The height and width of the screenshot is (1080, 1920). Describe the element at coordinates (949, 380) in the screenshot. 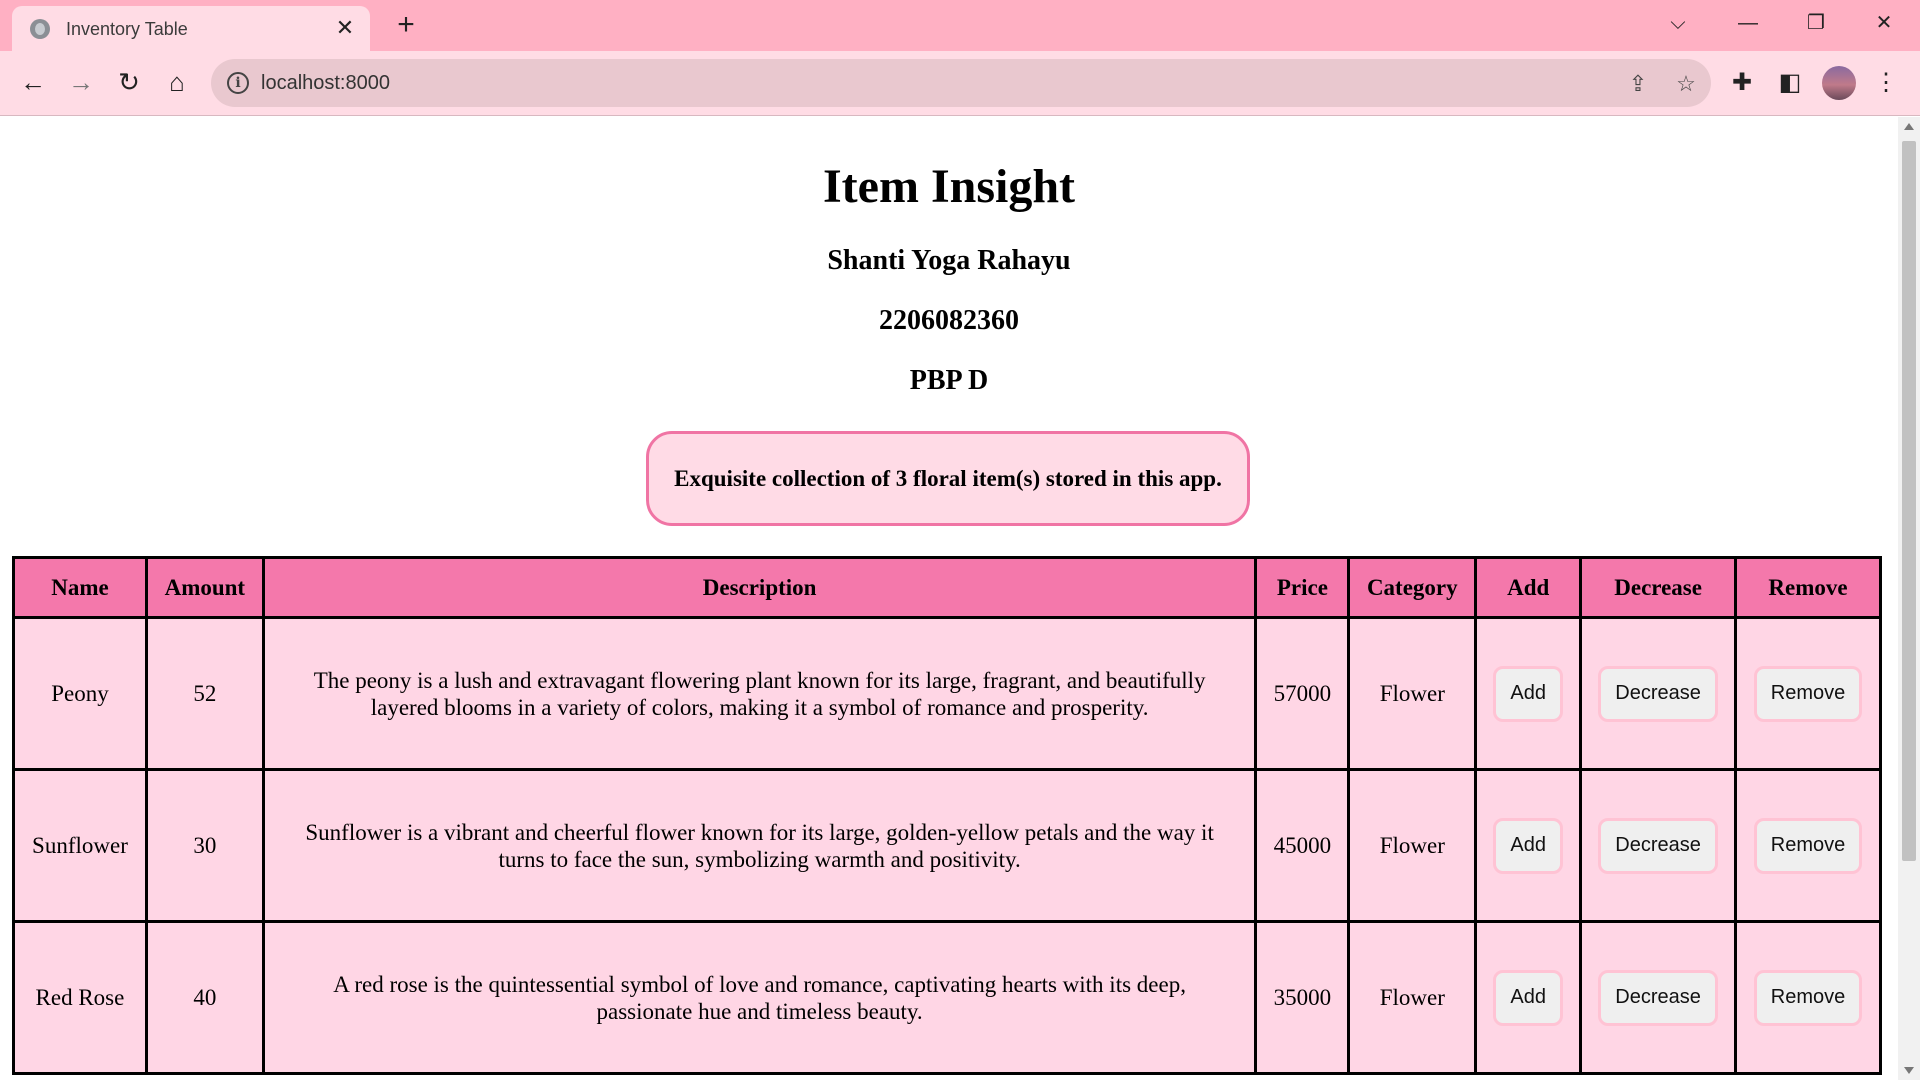

I see `class-name: PBP D` at that location.